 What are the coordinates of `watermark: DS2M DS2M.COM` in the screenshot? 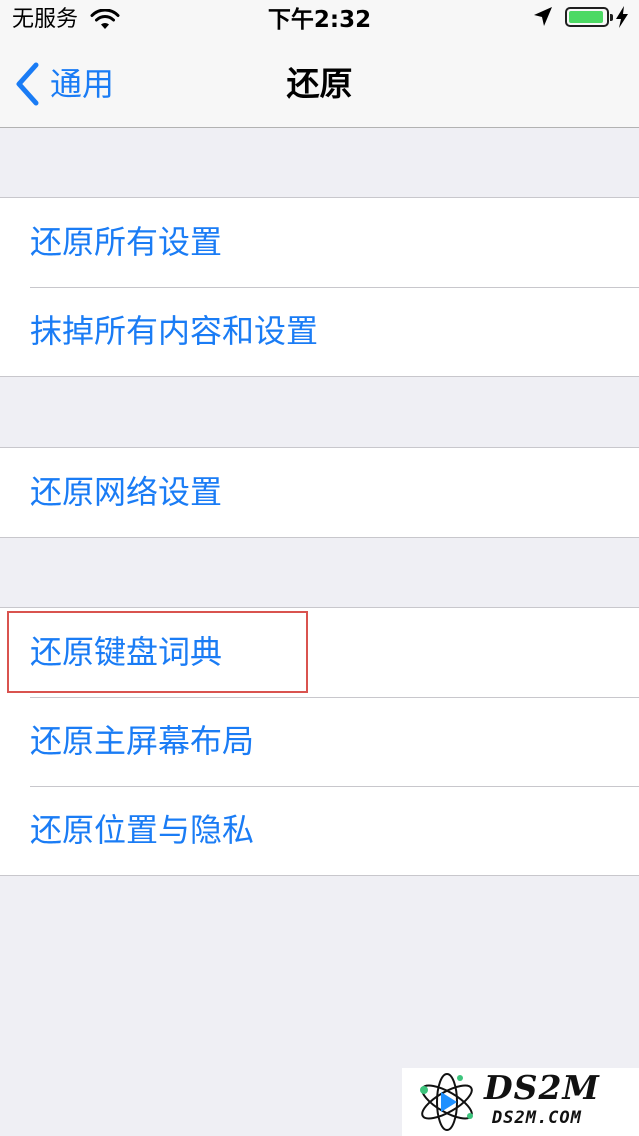 It's located at (520, 1102).